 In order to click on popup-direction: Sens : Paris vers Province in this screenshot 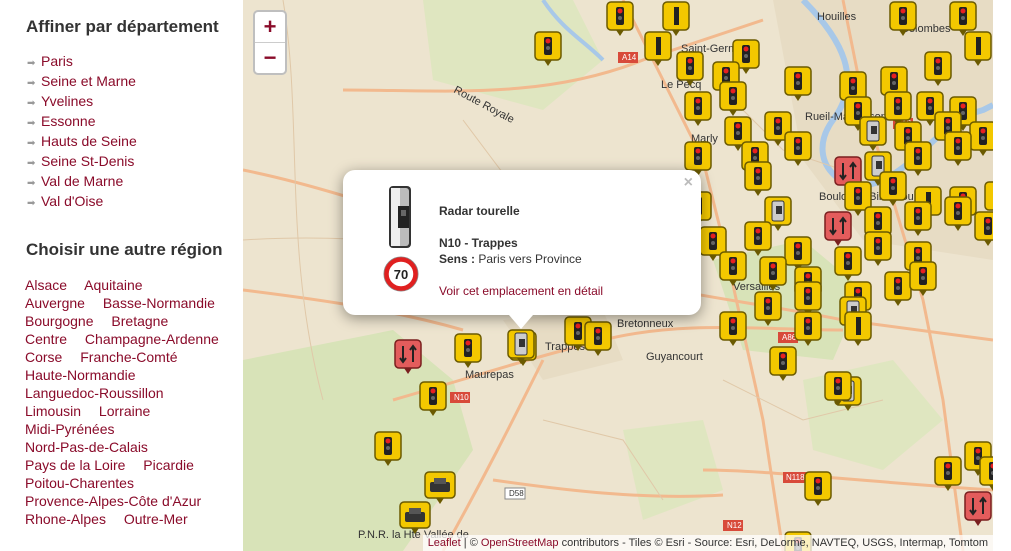, I will do `click(510, 259)`.